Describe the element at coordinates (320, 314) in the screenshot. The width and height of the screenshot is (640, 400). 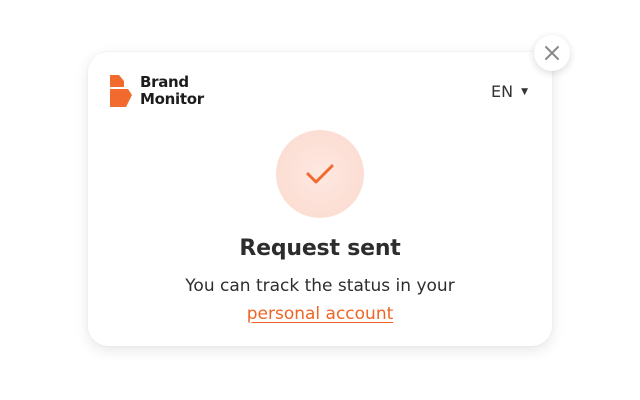
I see `personal-account-link: personal account` at that location.